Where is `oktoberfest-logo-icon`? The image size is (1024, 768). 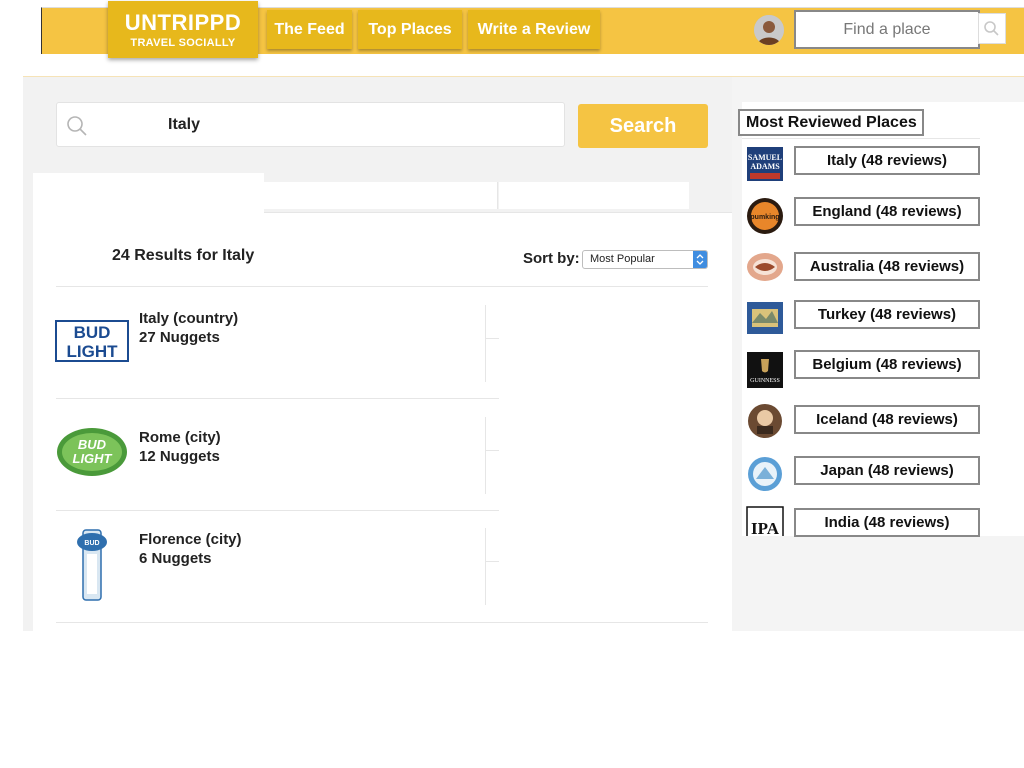
oktoberfest-logo-icon is located at coordinates (765, 473).